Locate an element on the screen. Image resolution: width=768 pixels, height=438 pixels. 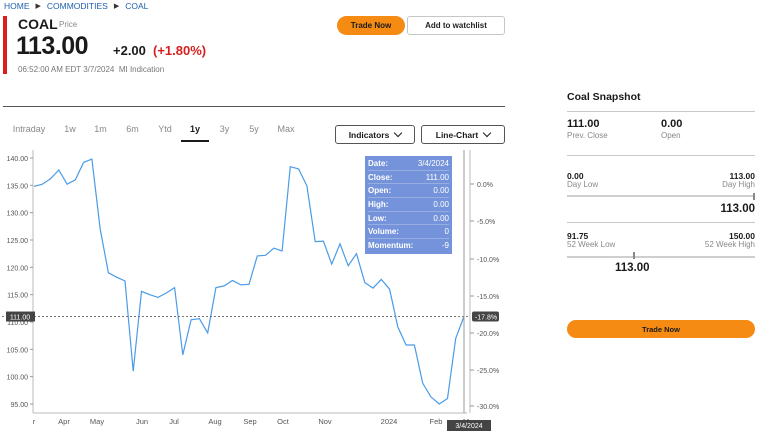
ticker-symbol: COAL is located at coordinates (38, 24).